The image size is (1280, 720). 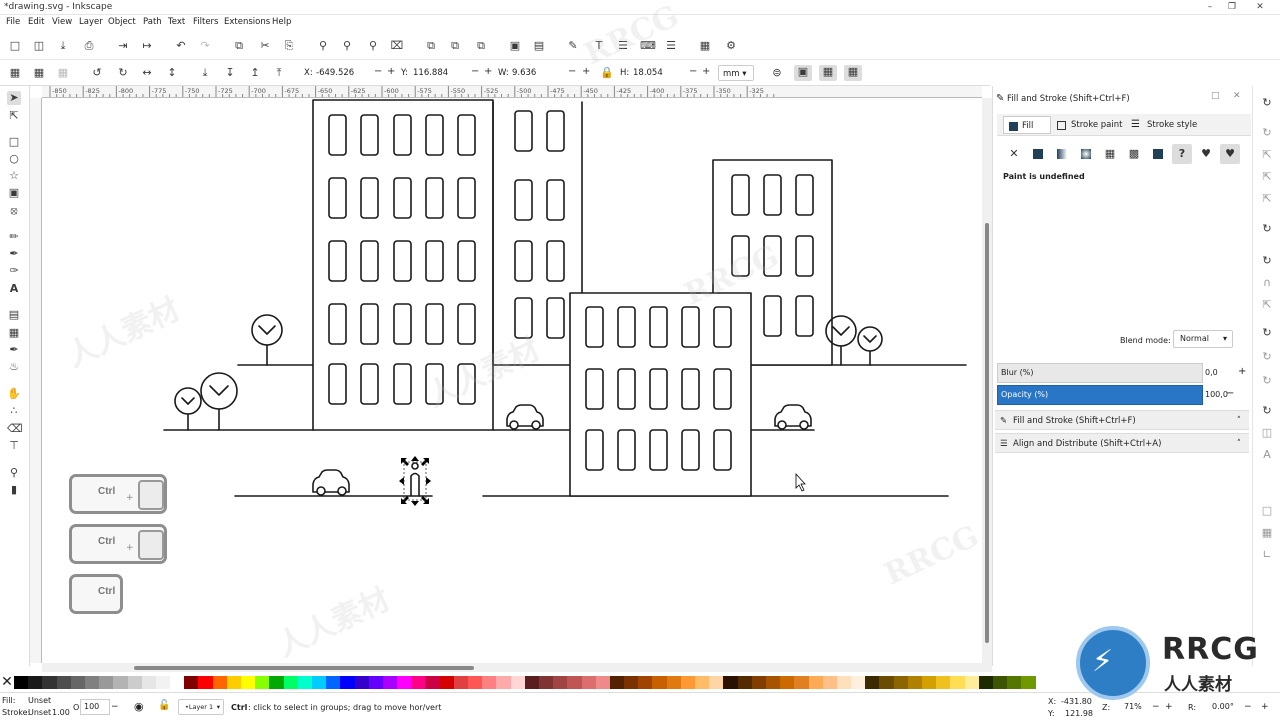 What do you see at coordinates (1014, 154) in the screenshot?
I see `no-paint-icon: ✕` at bounding box center [1014, 154].